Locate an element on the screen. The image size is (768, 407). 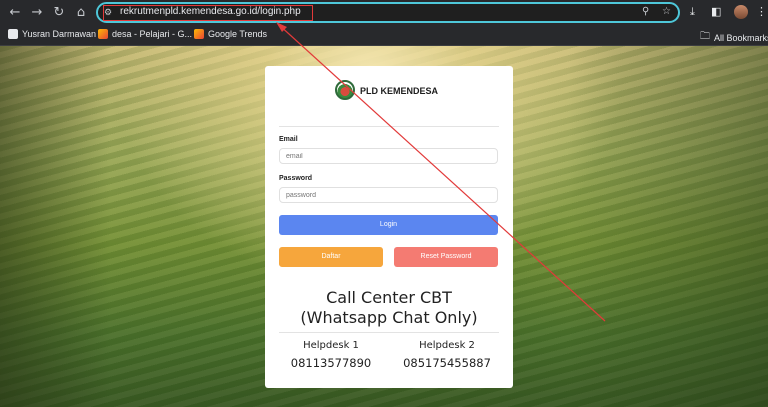
avatar is located at coordinates (741, 12).